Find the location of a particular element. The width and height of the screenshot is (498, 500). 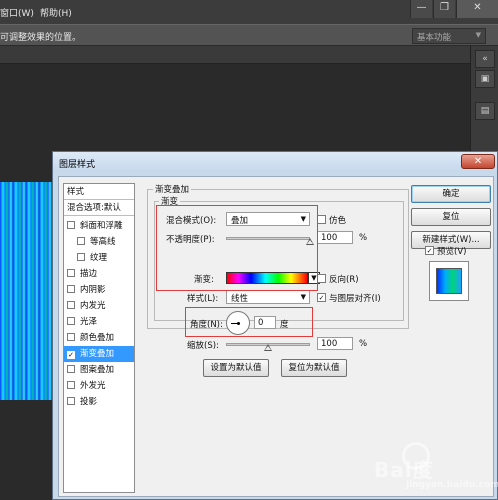

section-title: 渐变叠加 is located at coordinates (172, 189).